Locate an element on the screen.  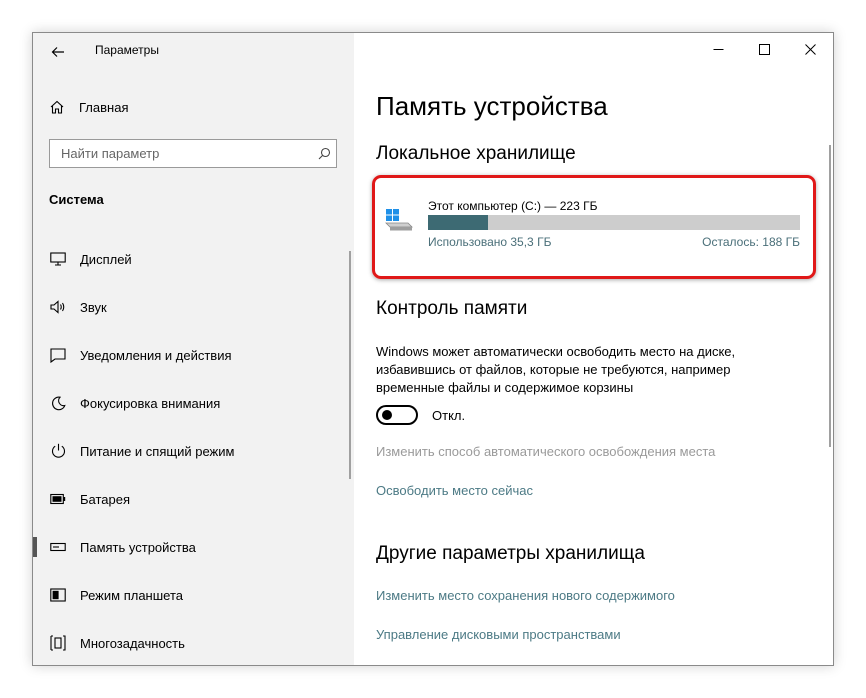
usage-bar is located at coordinates (614, 222).